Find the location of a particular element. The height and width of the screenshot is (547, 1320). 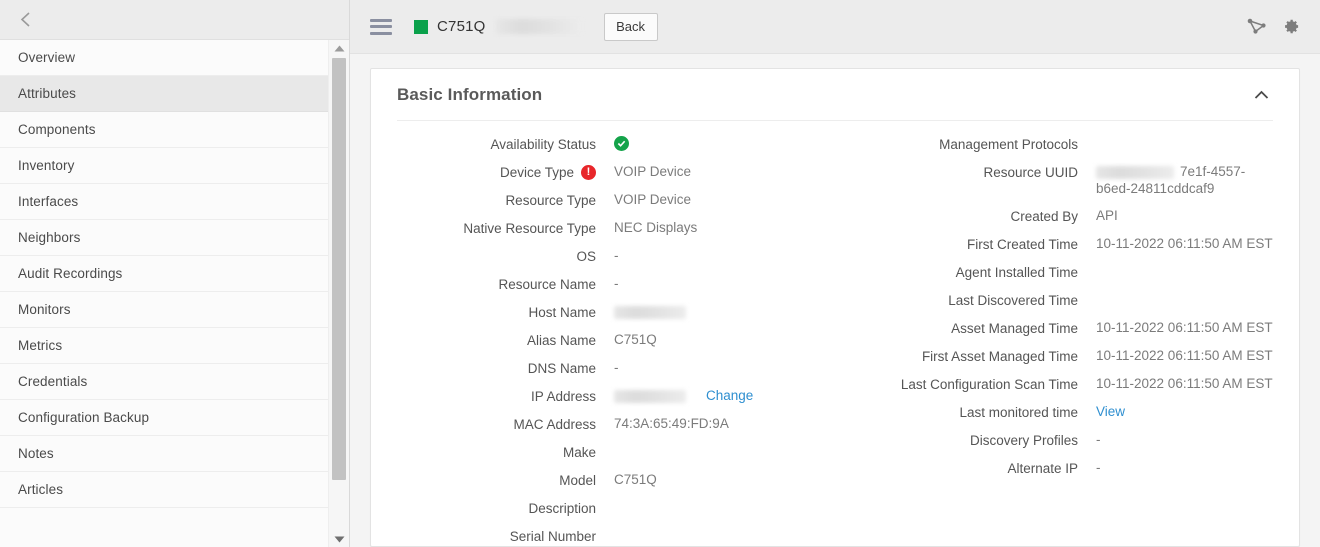

field-label: Last monitored time is located at coordinates (980, 412).